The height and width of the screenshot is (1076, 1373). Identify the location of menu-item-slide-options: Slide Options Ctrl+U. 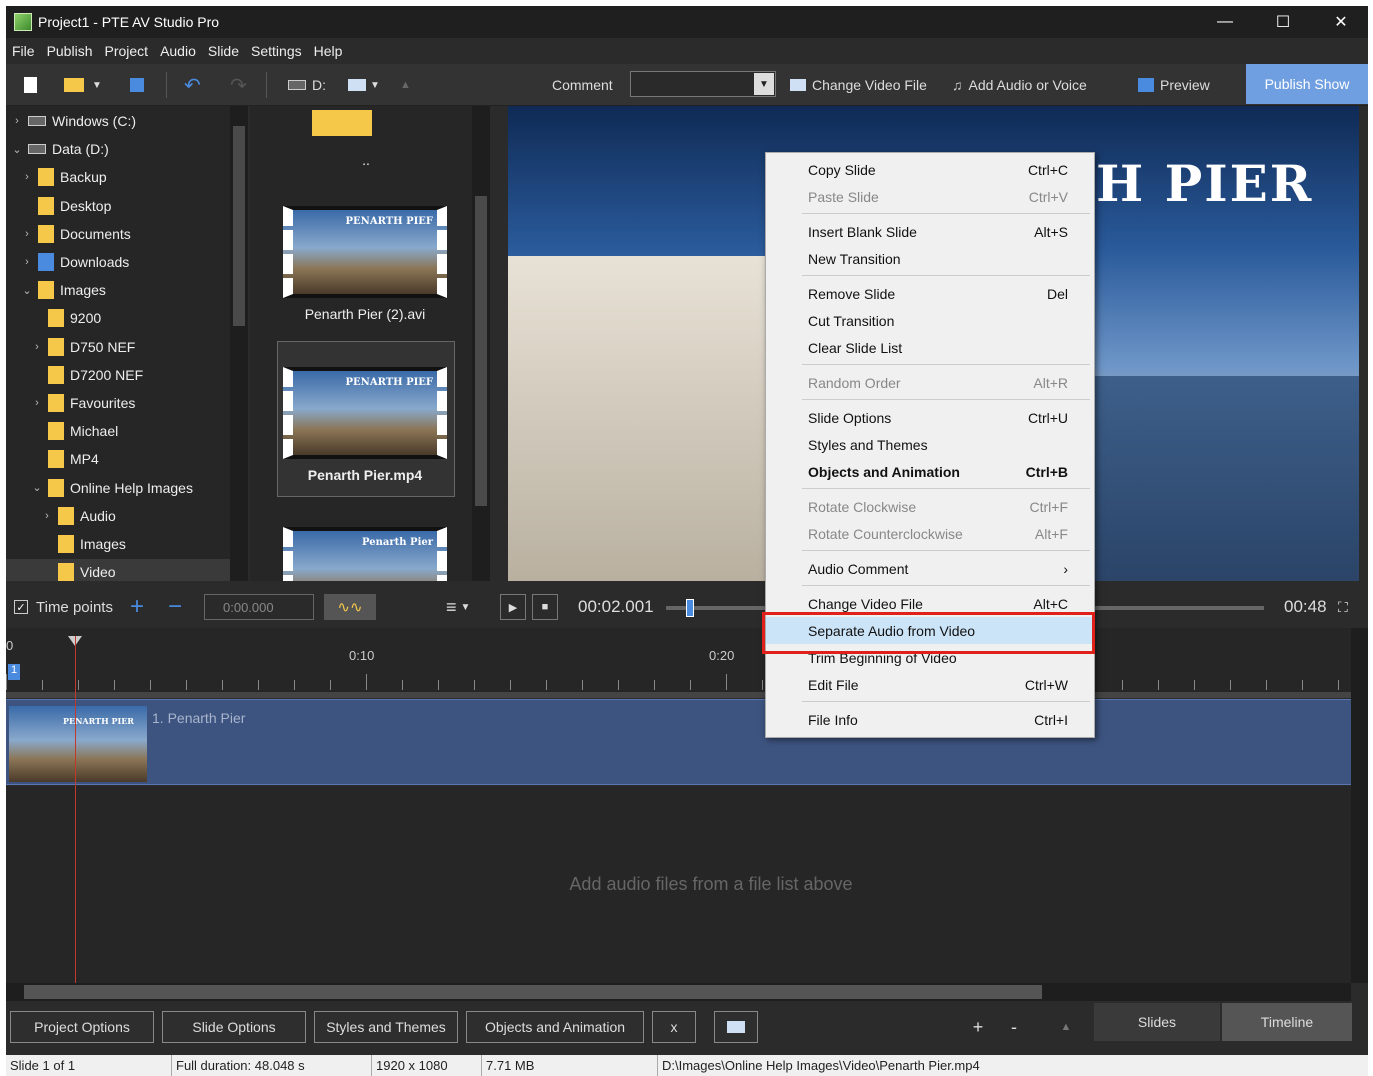
(930, 417).